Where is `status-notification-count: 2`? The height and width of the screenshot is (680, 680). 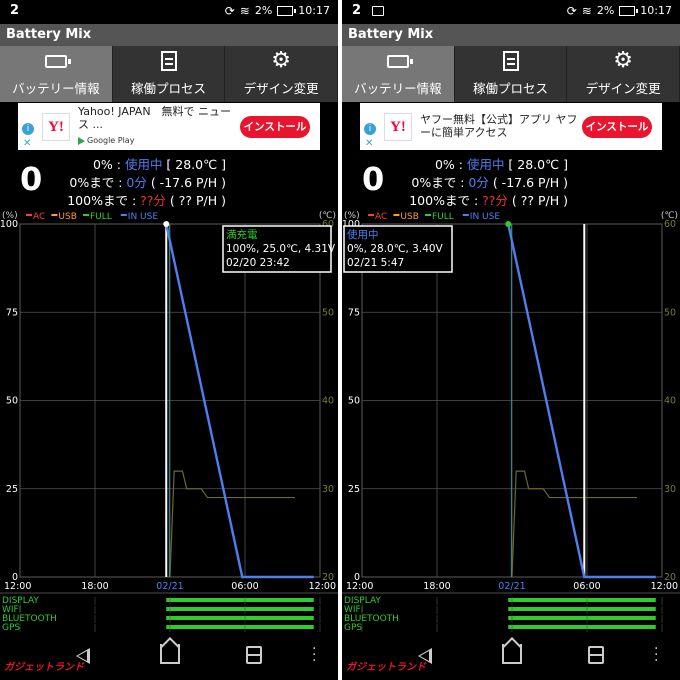 status-notification-count: 2 is located at coordinates (15, 10).